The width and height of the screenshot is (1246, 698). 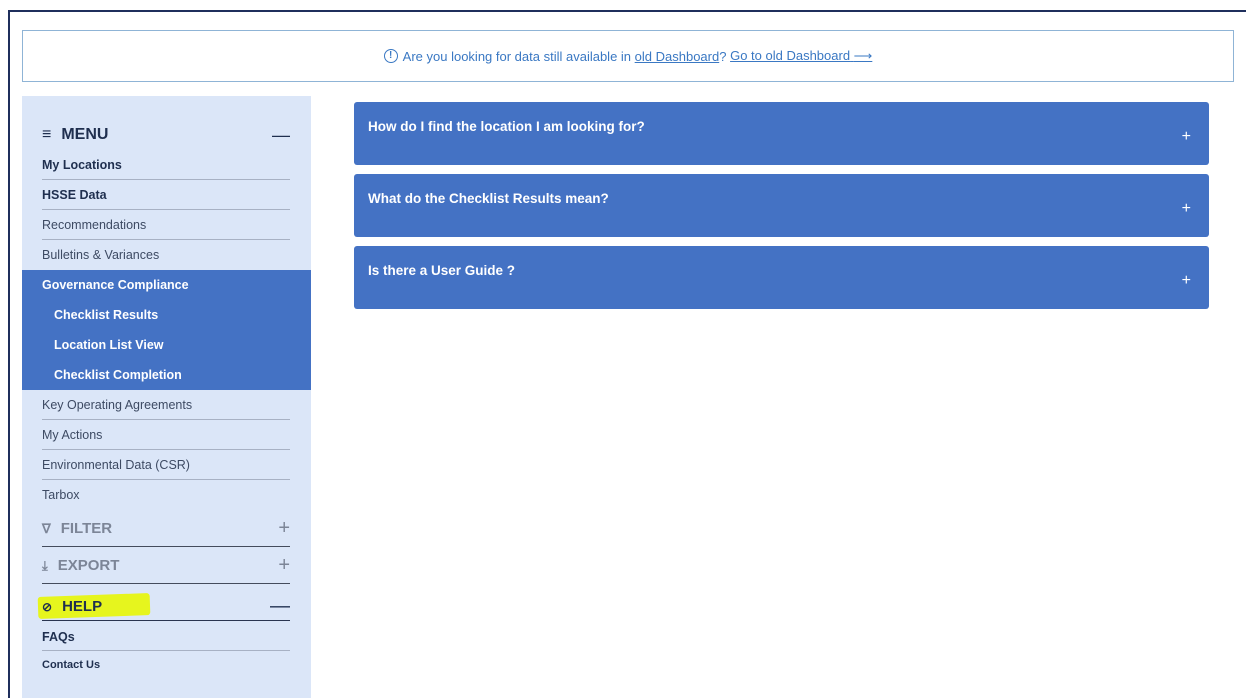 I want to click on sidebar-item-label: Tarbox, so click(x=61, y=495).